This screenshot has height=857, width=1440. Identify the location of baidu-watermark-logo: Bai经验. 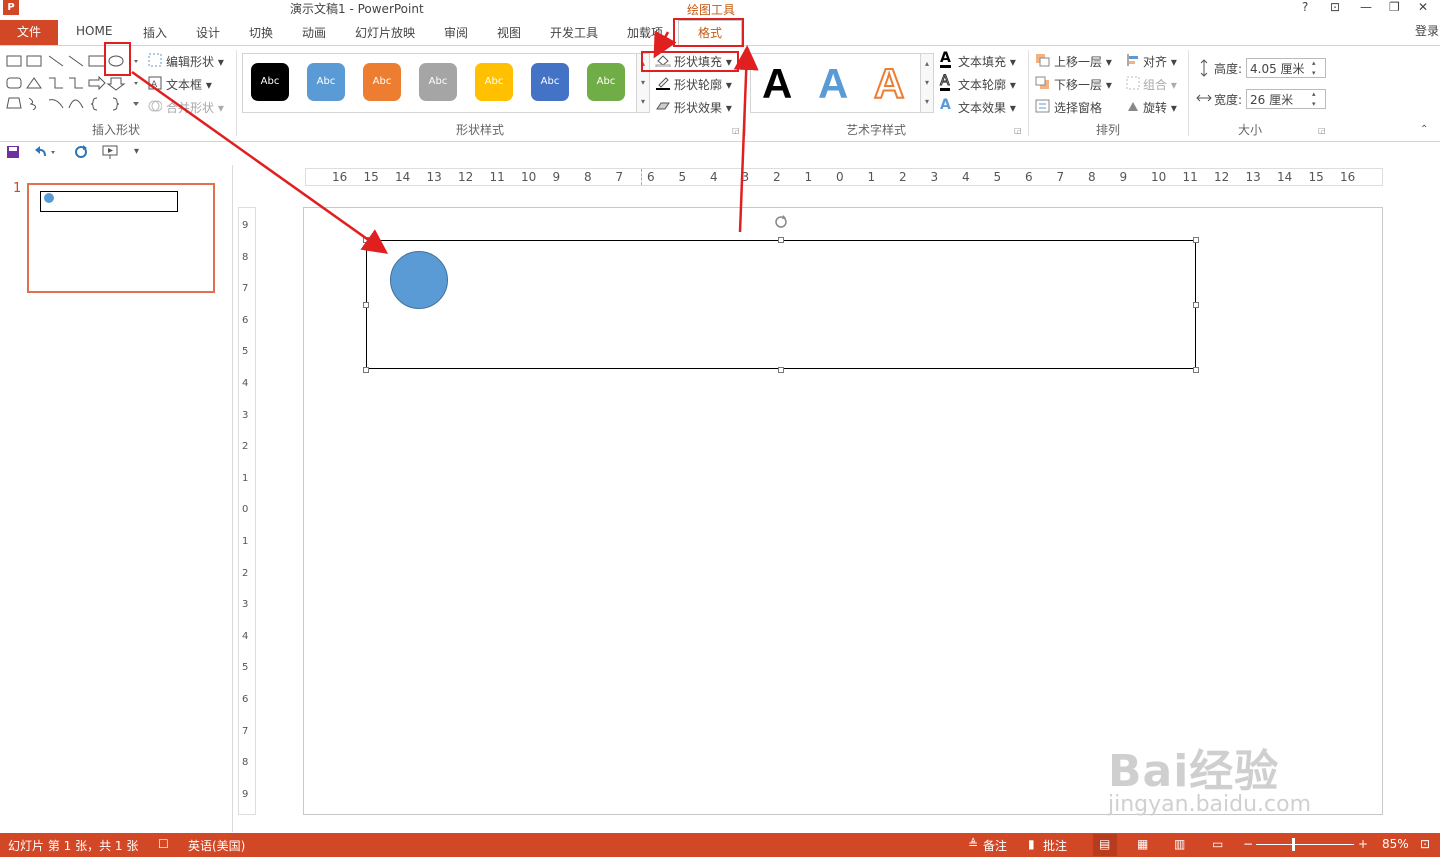
(1194, 771).